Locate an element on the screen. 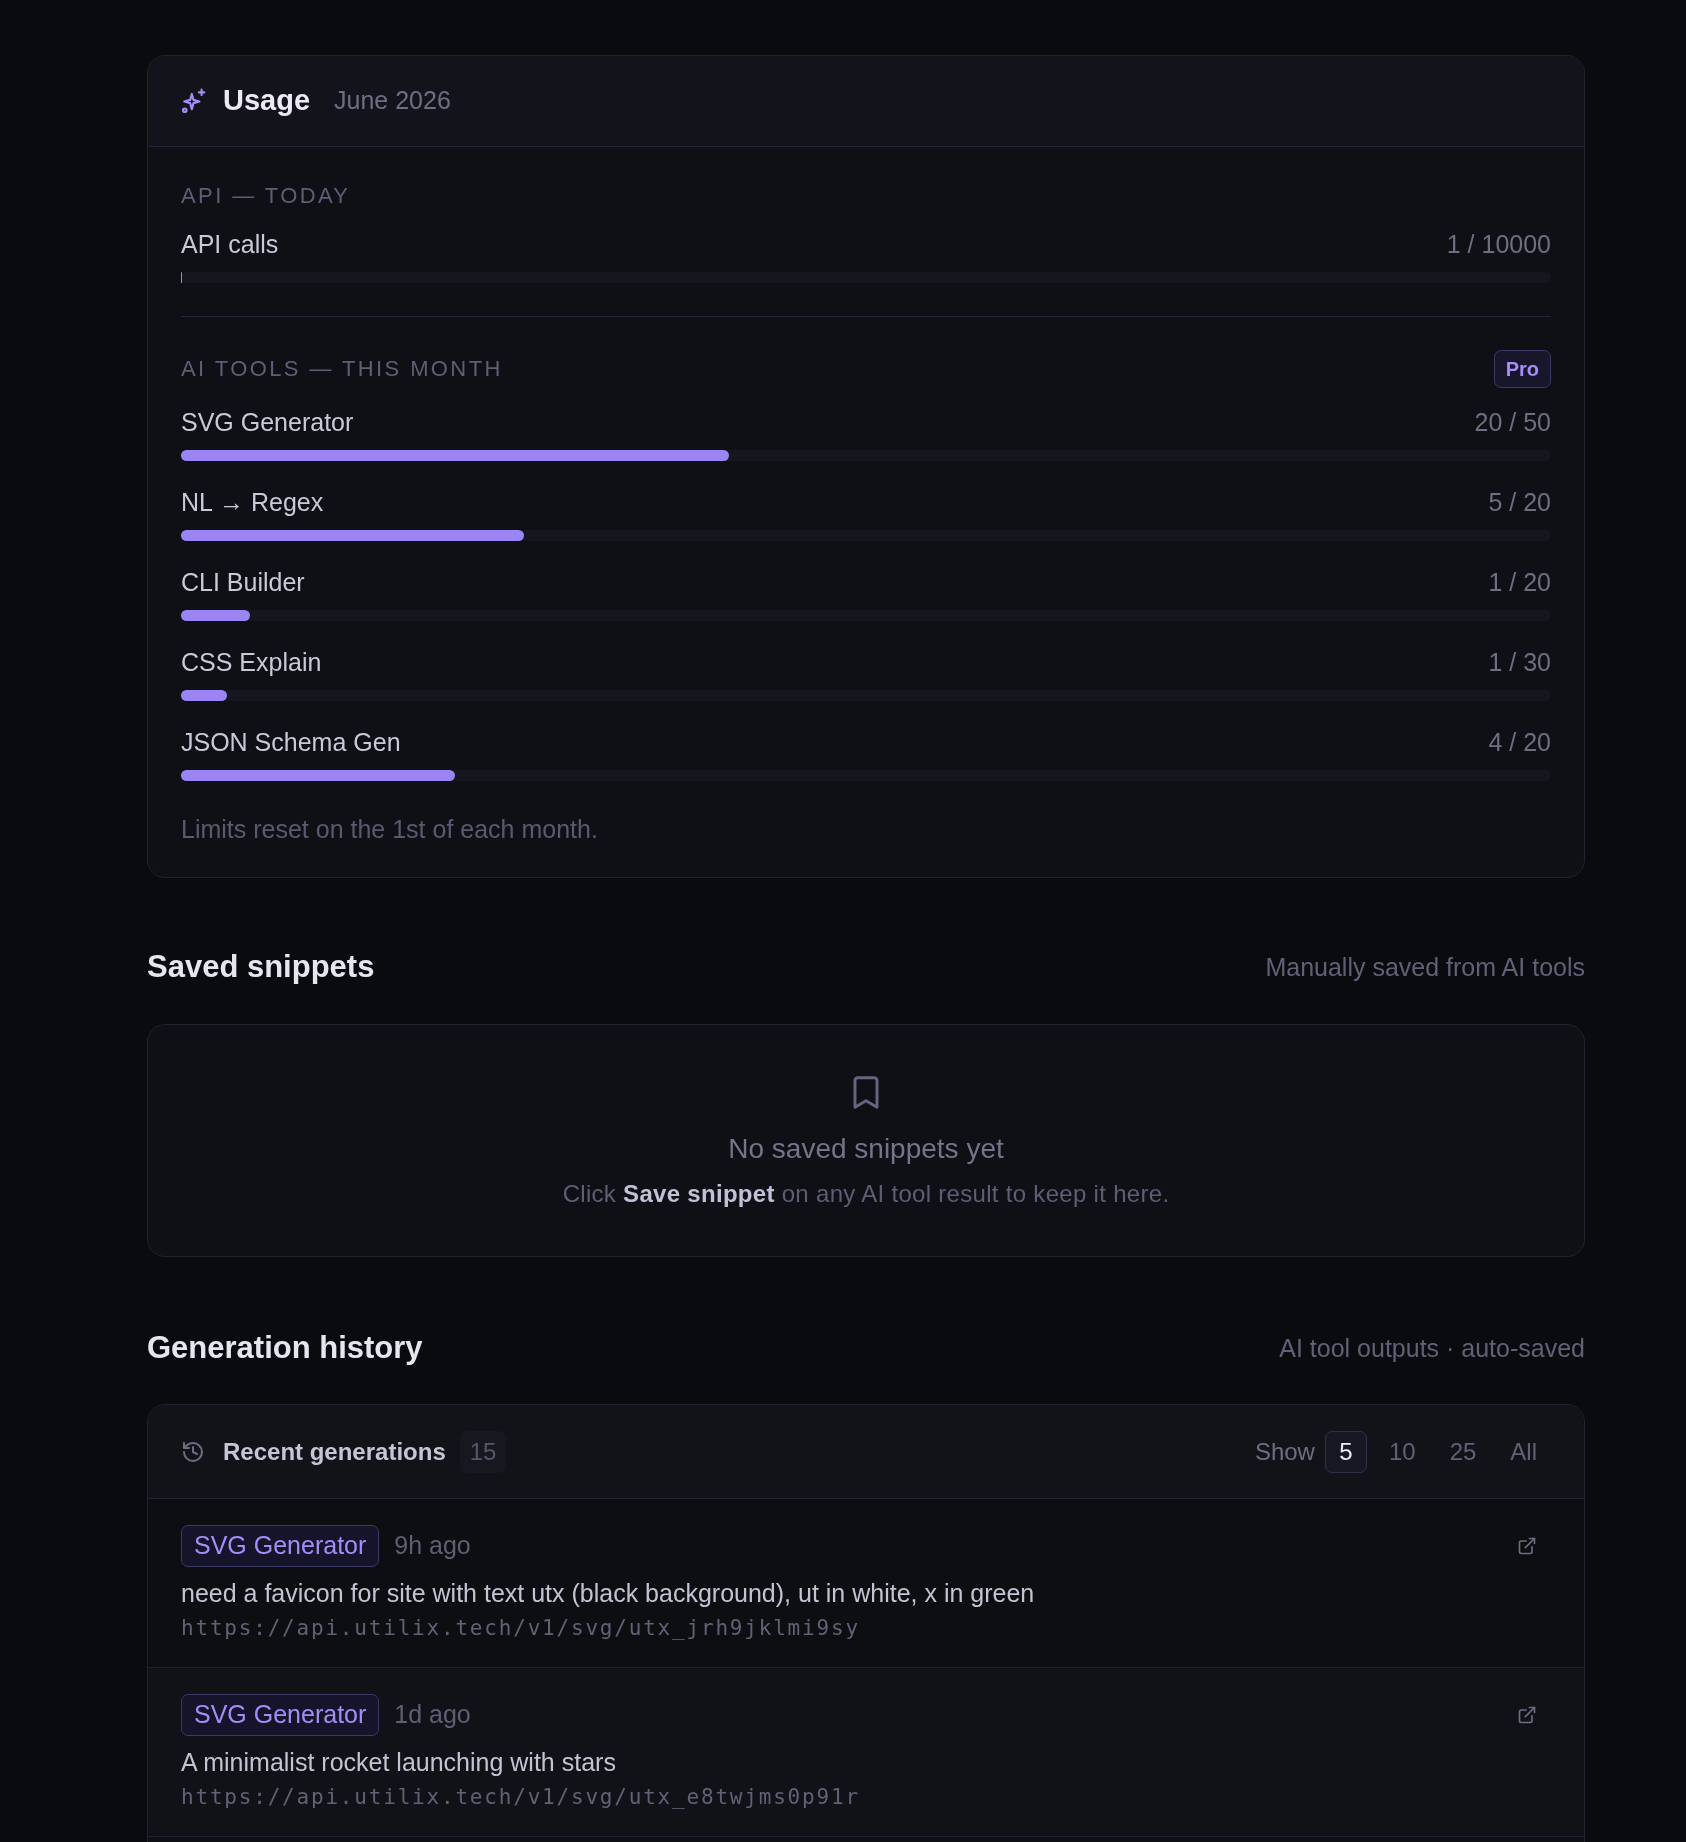 Image resolution: width=1686 pixels, height=1842 pixels. section-title: Saved snippets is located at coordinates (261, 967).